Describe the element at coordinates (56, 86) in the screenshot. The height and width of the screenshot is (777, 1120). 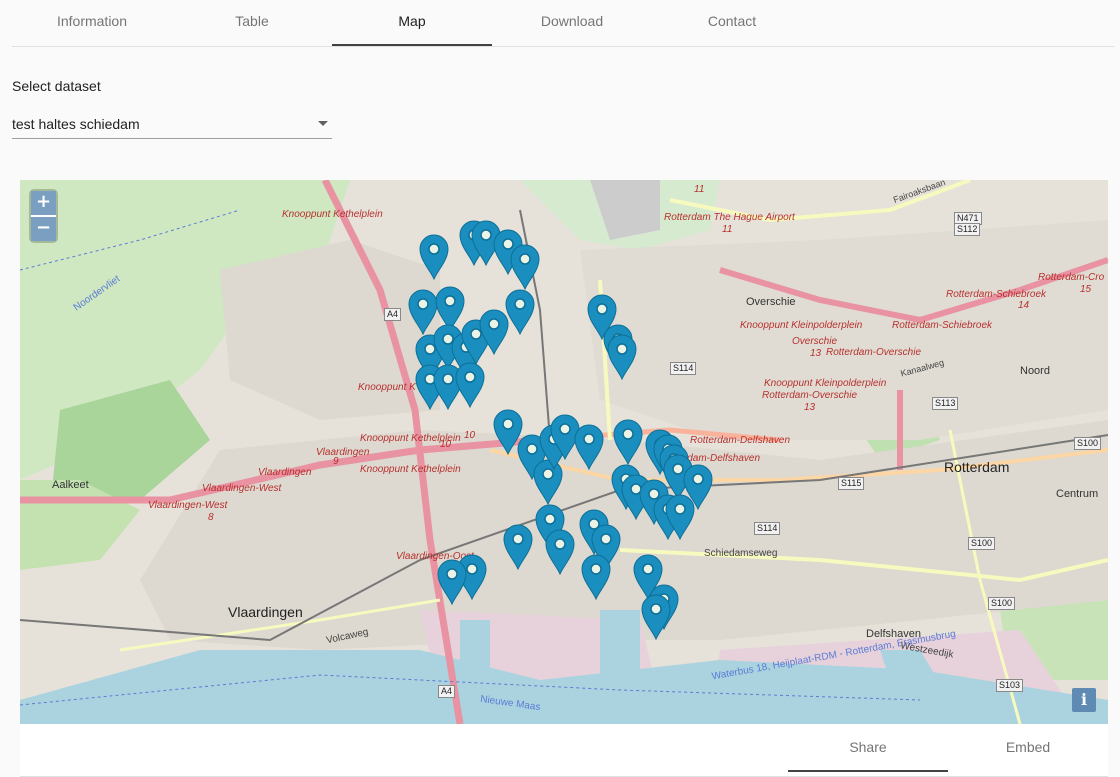
I see `select-dataset-label: Select dataset` at that location.